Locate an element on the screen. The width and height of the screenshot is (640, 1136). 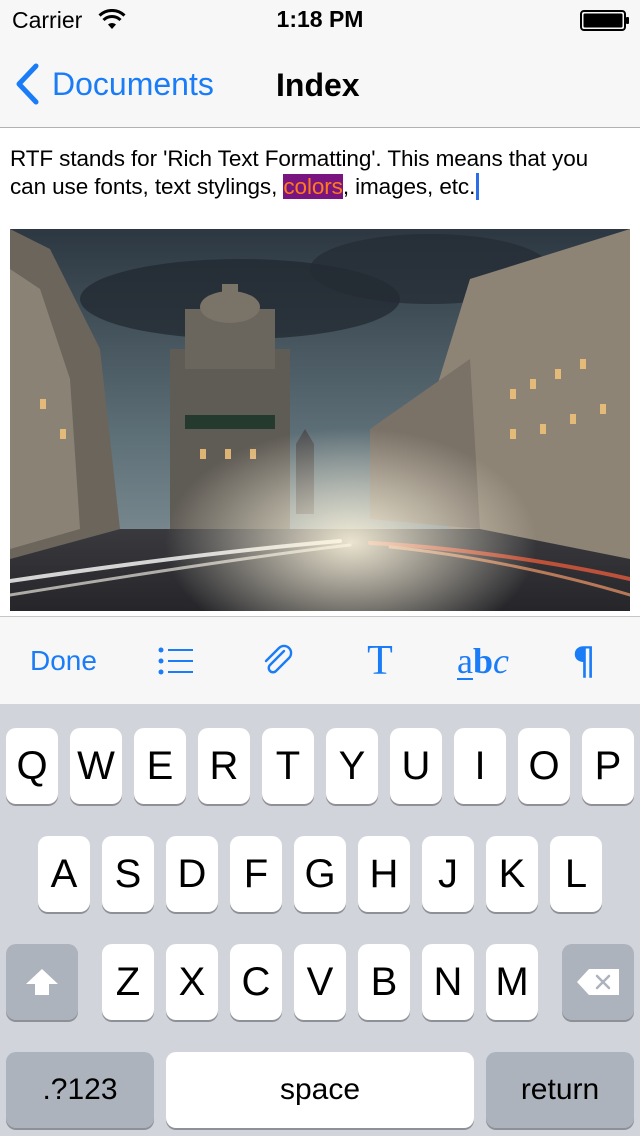
font-button: T is located at coordinates (380, 661).